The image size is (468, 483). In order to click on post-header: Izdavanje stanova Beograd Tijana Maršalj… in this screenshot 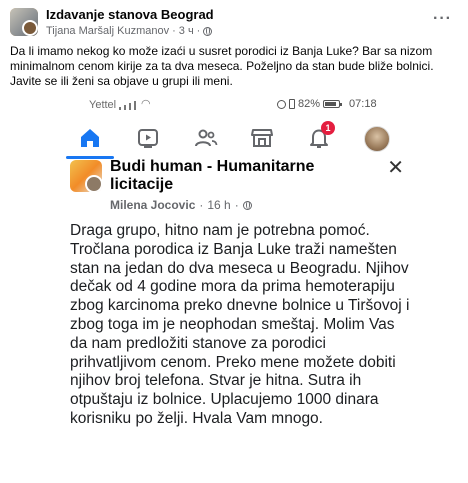, I will do `click(234, 22)`.